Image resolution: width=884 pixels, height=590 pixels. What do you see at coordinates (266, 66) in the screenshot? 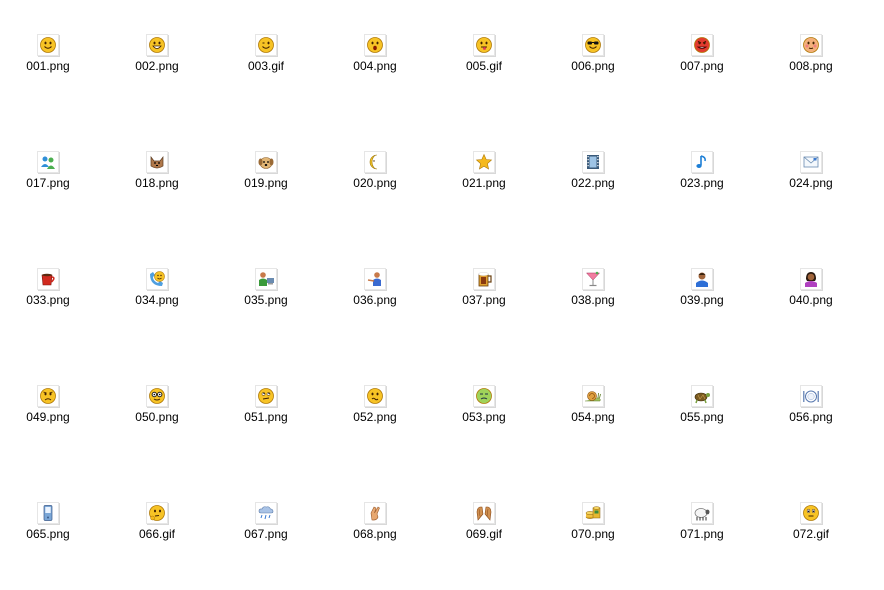
I see `file-name: 003.gif` at bounding box center [266, 66].